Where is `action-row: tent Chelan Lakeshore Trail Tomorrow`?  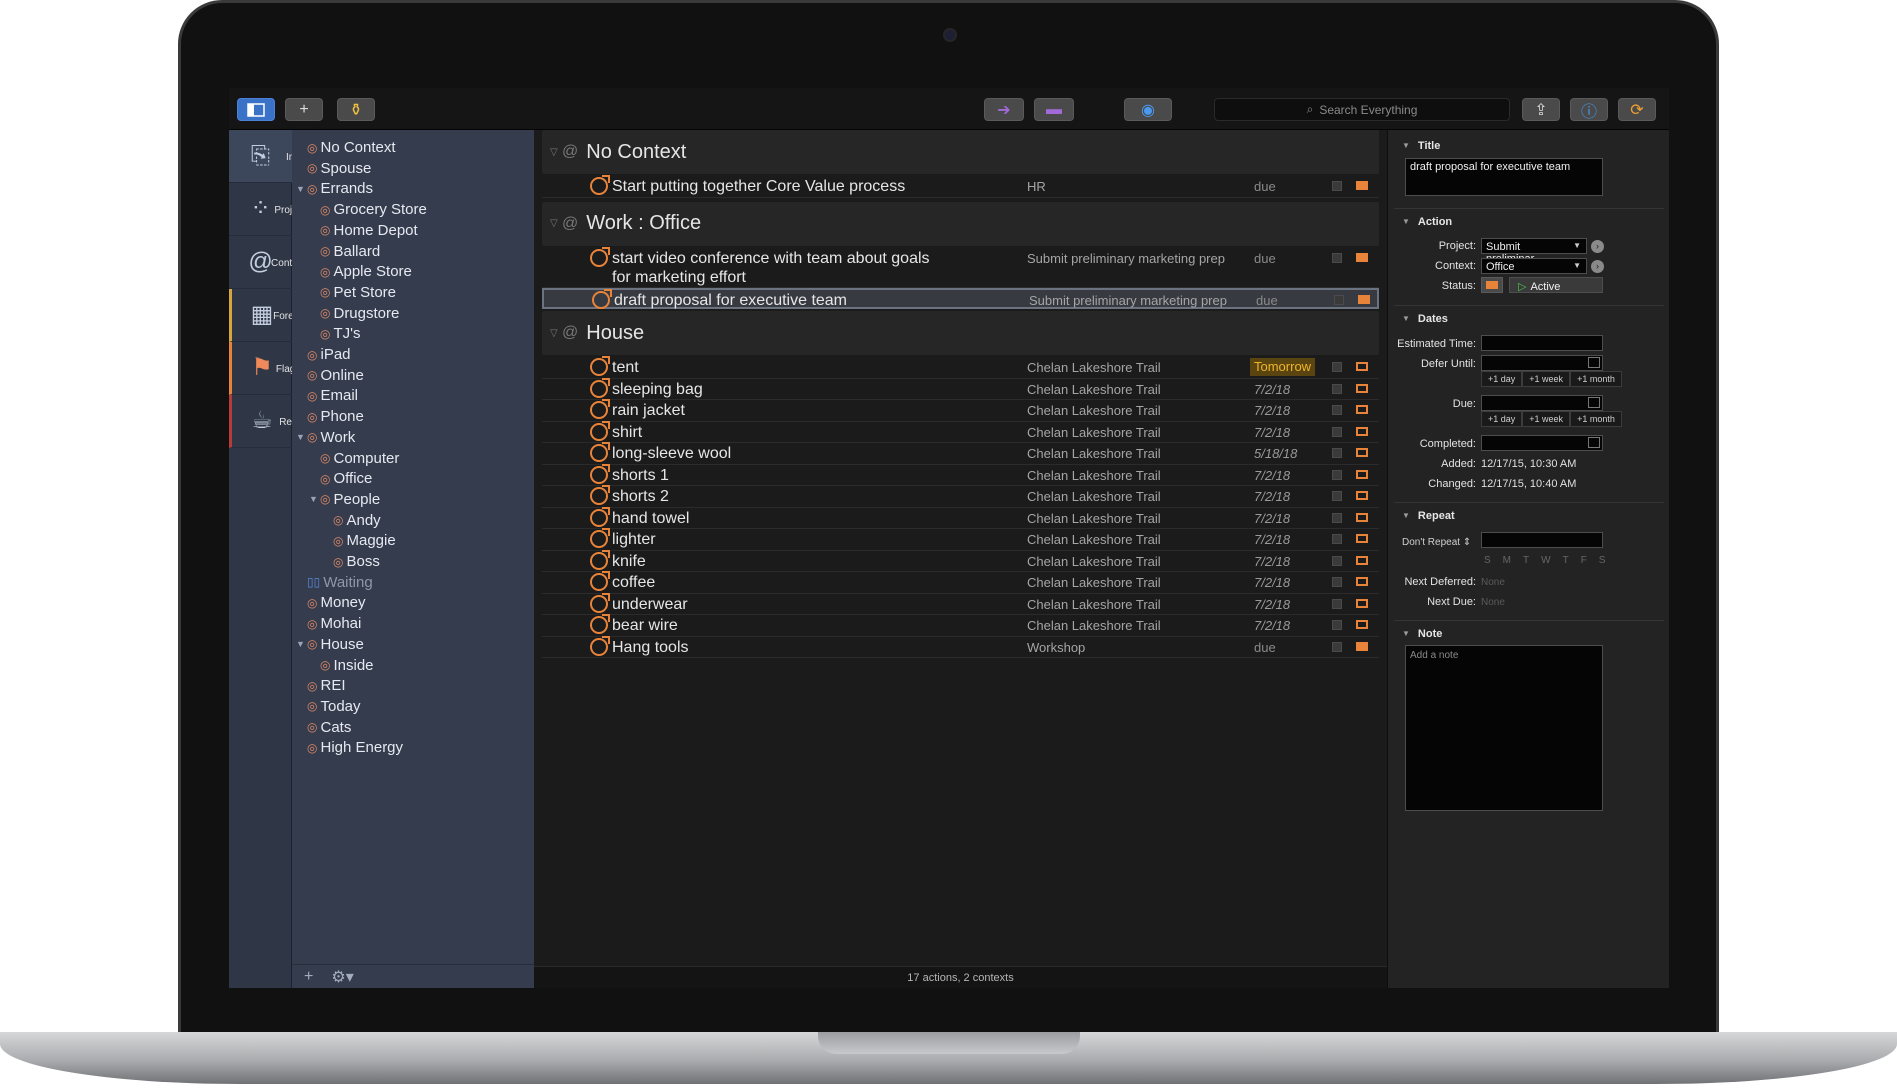 action-row: tent Chelan Lakeshore Trail Tomorrow is located at coordinates (960, 367).